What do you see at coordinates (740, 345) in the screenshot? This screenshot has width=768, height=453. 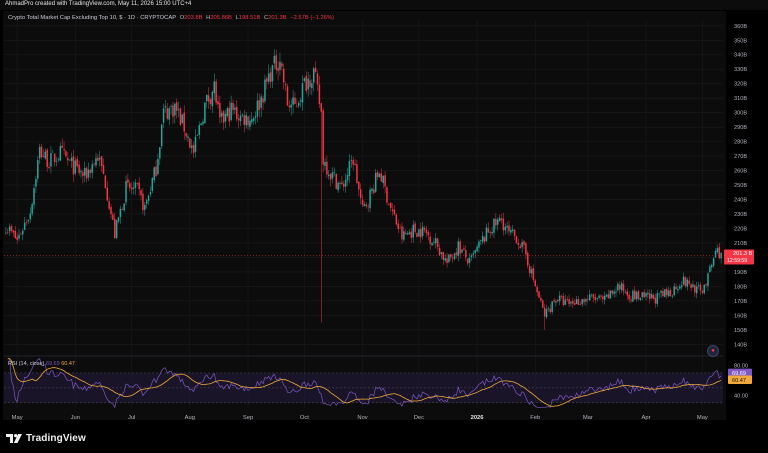 I see `price-tick-label: 140B` at bounding box center [740, 345].